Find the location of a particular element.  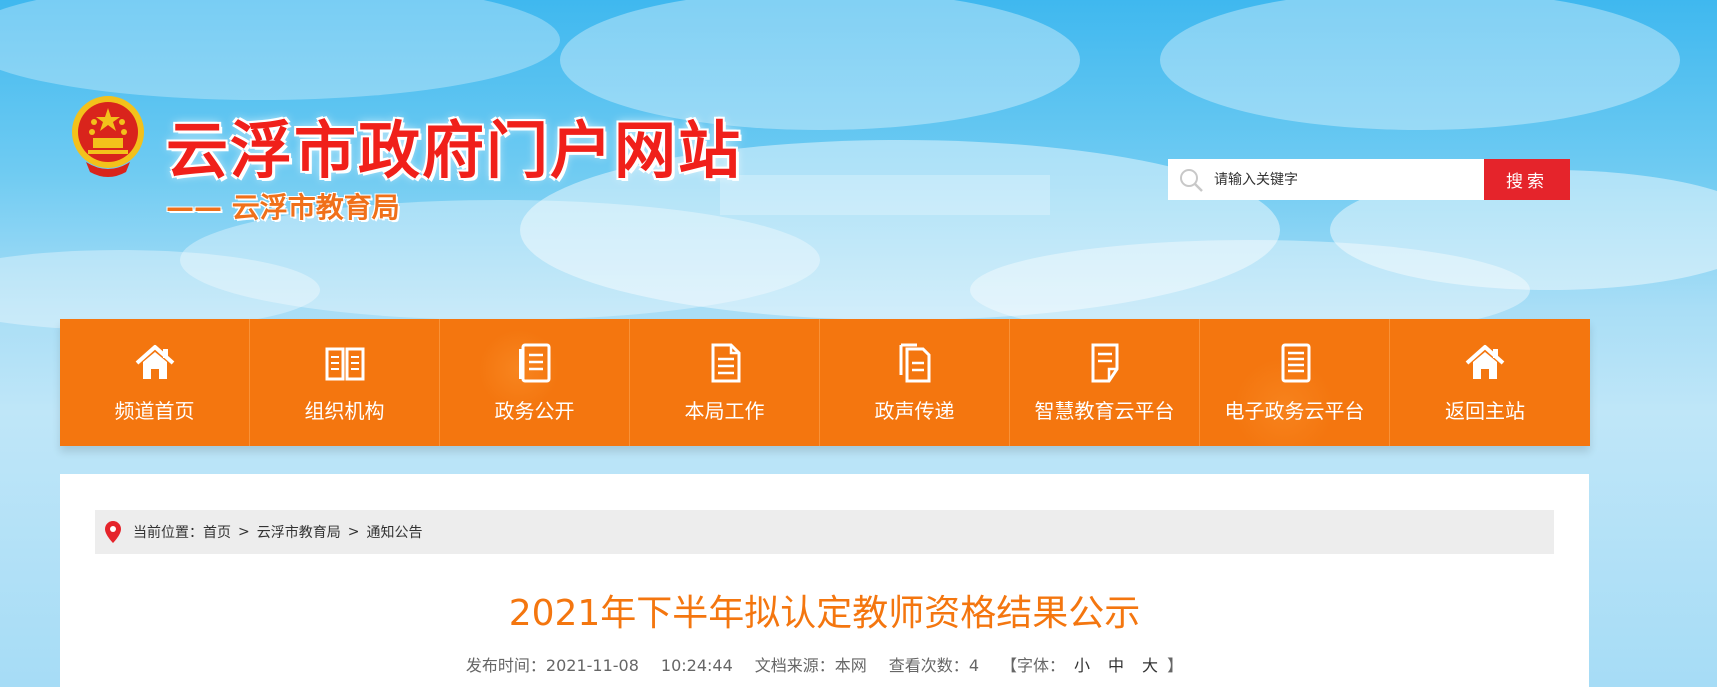

search-box: 搜索 is located at coordinates (1369, 179).